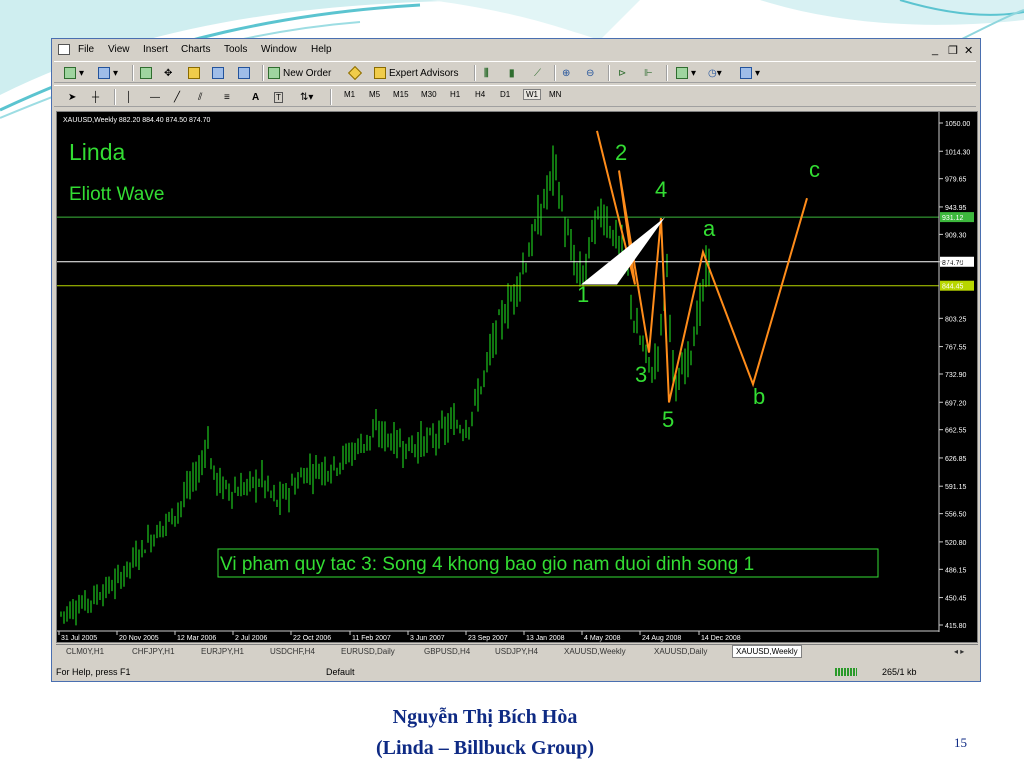  Describe the element at coordinates (153, 651) in the screenshot. I see `tab-chfjpy-h1: CHFJPY,H1` at that location.